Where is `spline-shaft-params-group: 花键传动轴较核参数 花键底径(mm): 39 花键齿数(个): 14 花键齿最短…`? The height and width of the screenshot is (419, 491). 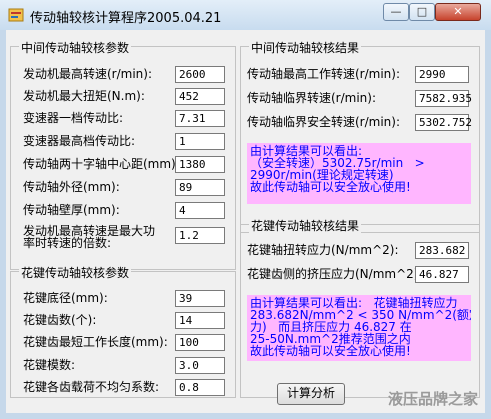 spline-shaft-params-group: 花键传动轴较核参数 花键底径(mm): 39 花键齿数(个): 14 花键齿最短… is located at coordinates (123, 331).